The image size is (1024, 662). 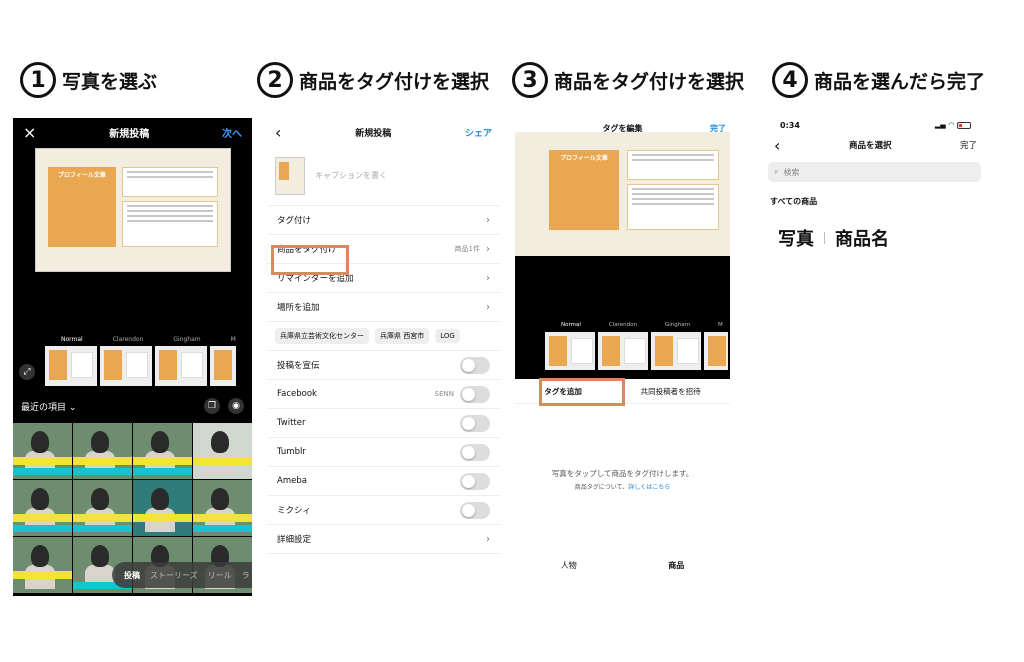 I want to click on location-chips: 兵庫県立芸術文化センター 兵庫県 西宮市 LOG, so click(x=383, y=336).